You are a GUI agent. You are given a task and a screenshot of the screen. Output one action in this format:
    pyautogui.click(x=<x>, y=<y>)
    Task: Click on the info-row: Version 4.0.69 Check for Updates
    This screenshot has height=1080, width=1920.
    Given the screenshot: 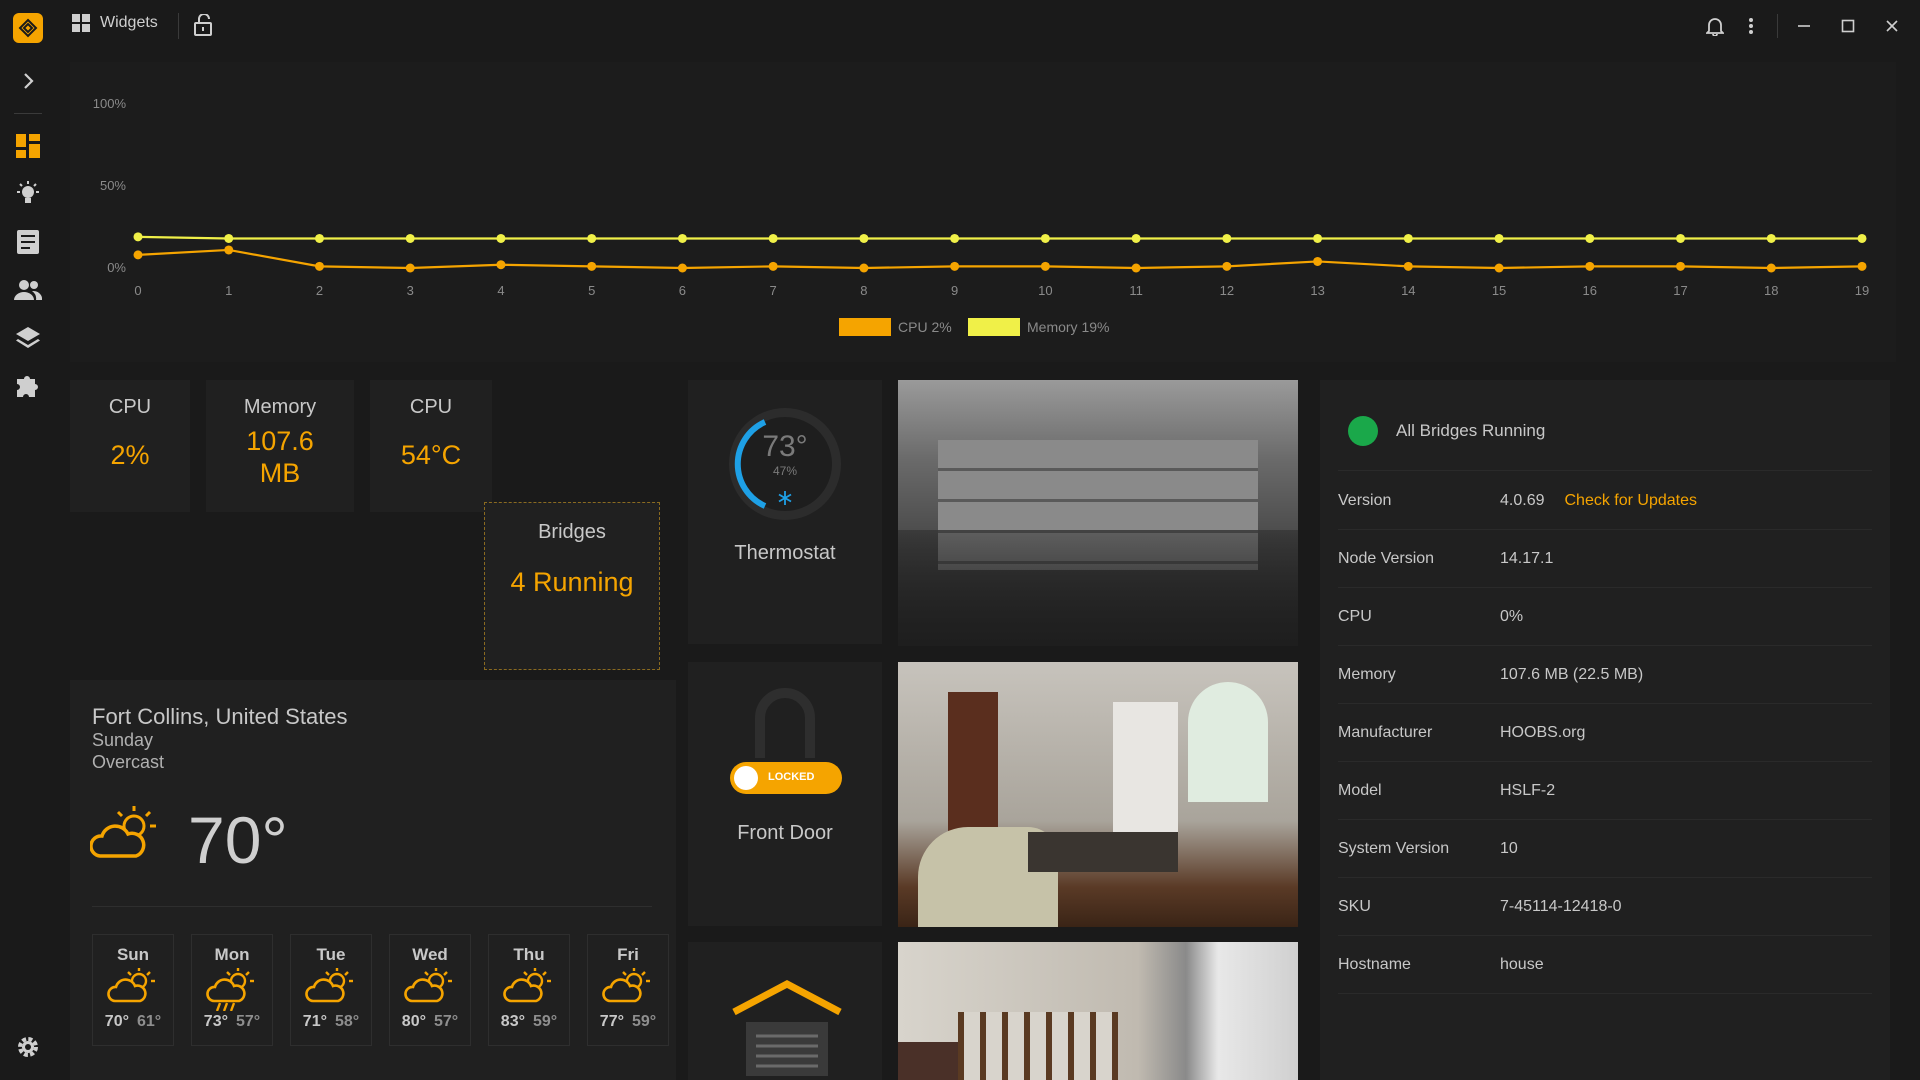 What is the action you would take?
    pyautogui.click(x=1605, y=501)
    